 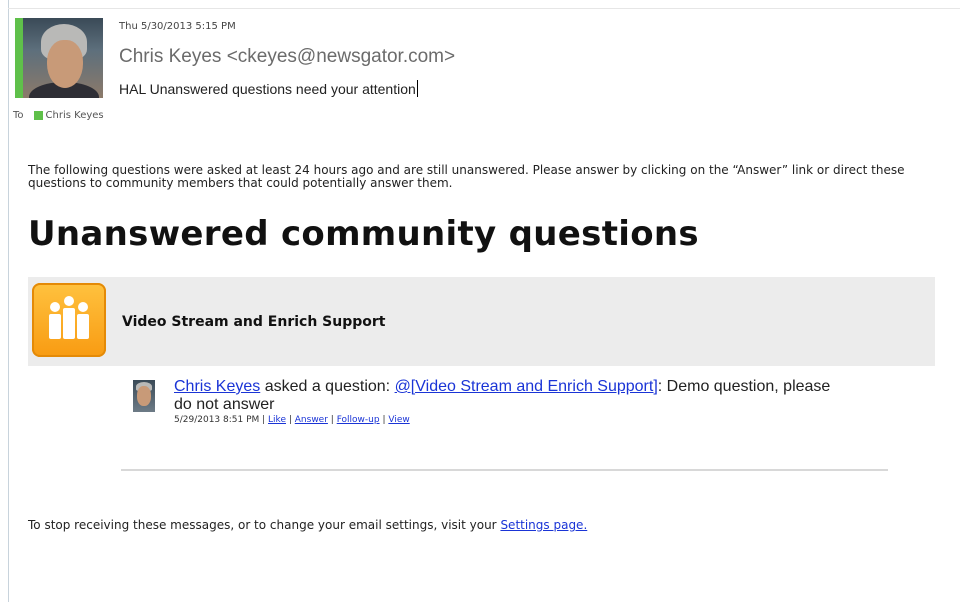 What do you see at coordinates (69, 320) in the screenshot?
I see `community-people-icon` at bounding box center [69, 320].